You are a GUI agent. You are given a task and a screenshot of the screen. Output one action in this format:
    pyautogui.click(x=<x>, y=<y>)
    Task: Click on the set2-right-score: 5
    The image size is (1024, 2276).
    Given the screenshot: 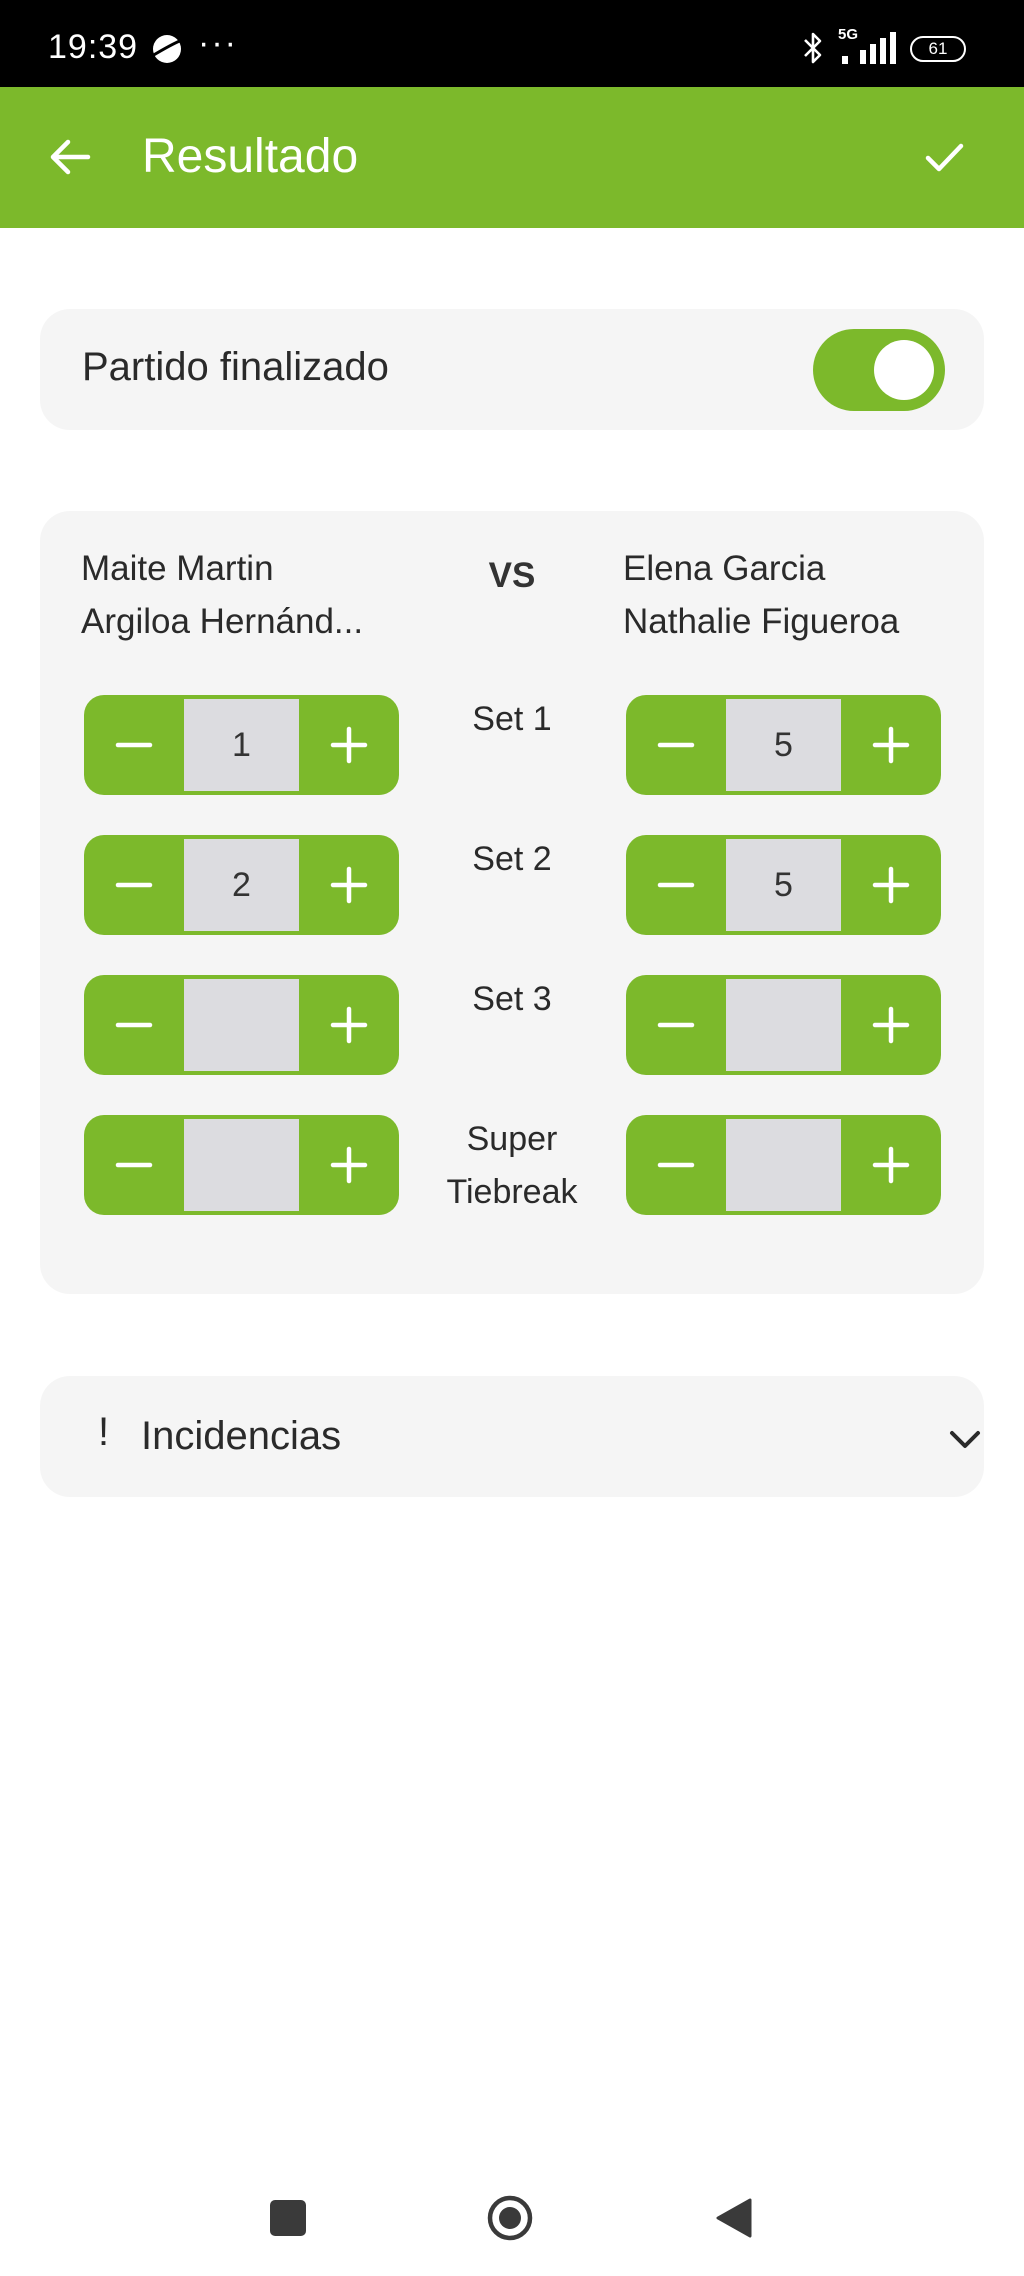 What is the action you would take?
    pyautogui.click(x=783, y=885)
    